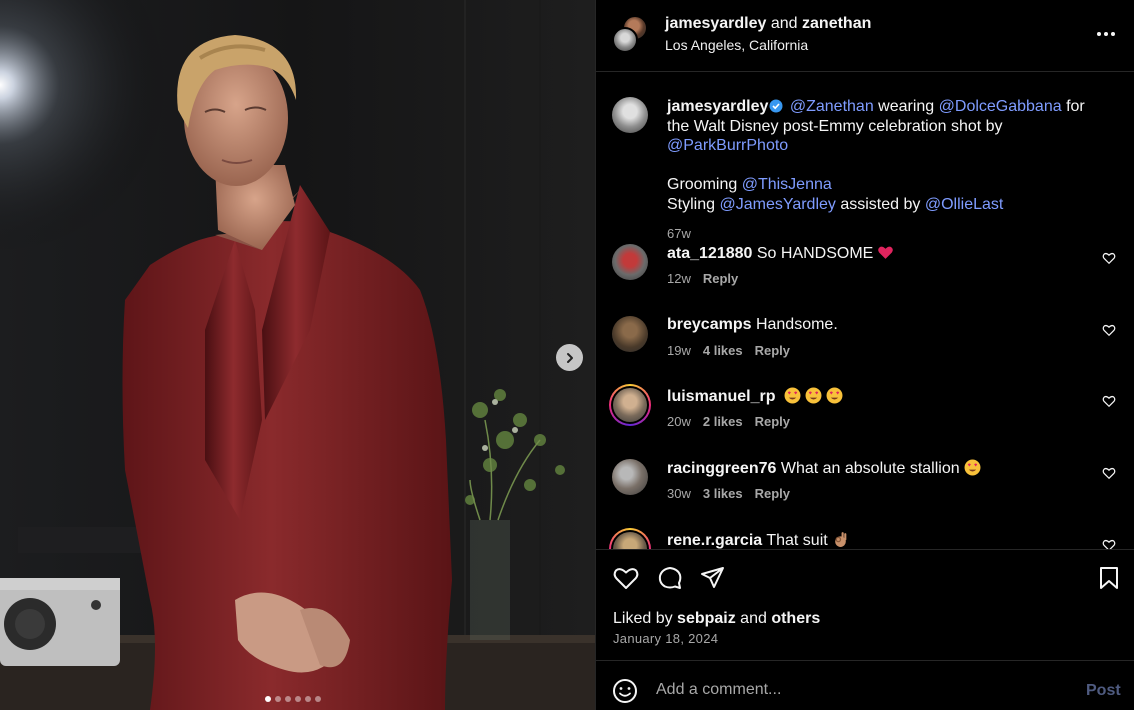  I want to click on comment-meta: 12w Reply, so click(702, 278).